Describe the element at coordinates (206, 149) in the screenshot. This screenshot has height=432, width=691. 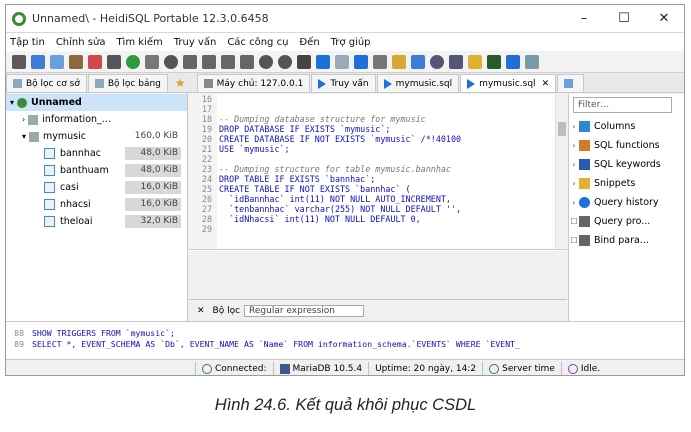
I see `line-number: 21` at that location.